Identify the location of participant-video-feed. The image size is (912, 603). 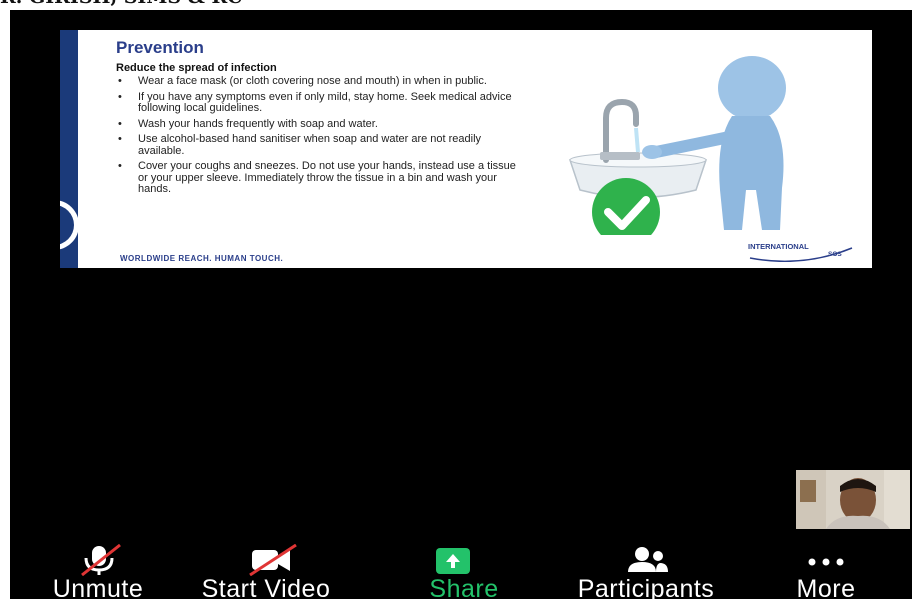
(853, 499).